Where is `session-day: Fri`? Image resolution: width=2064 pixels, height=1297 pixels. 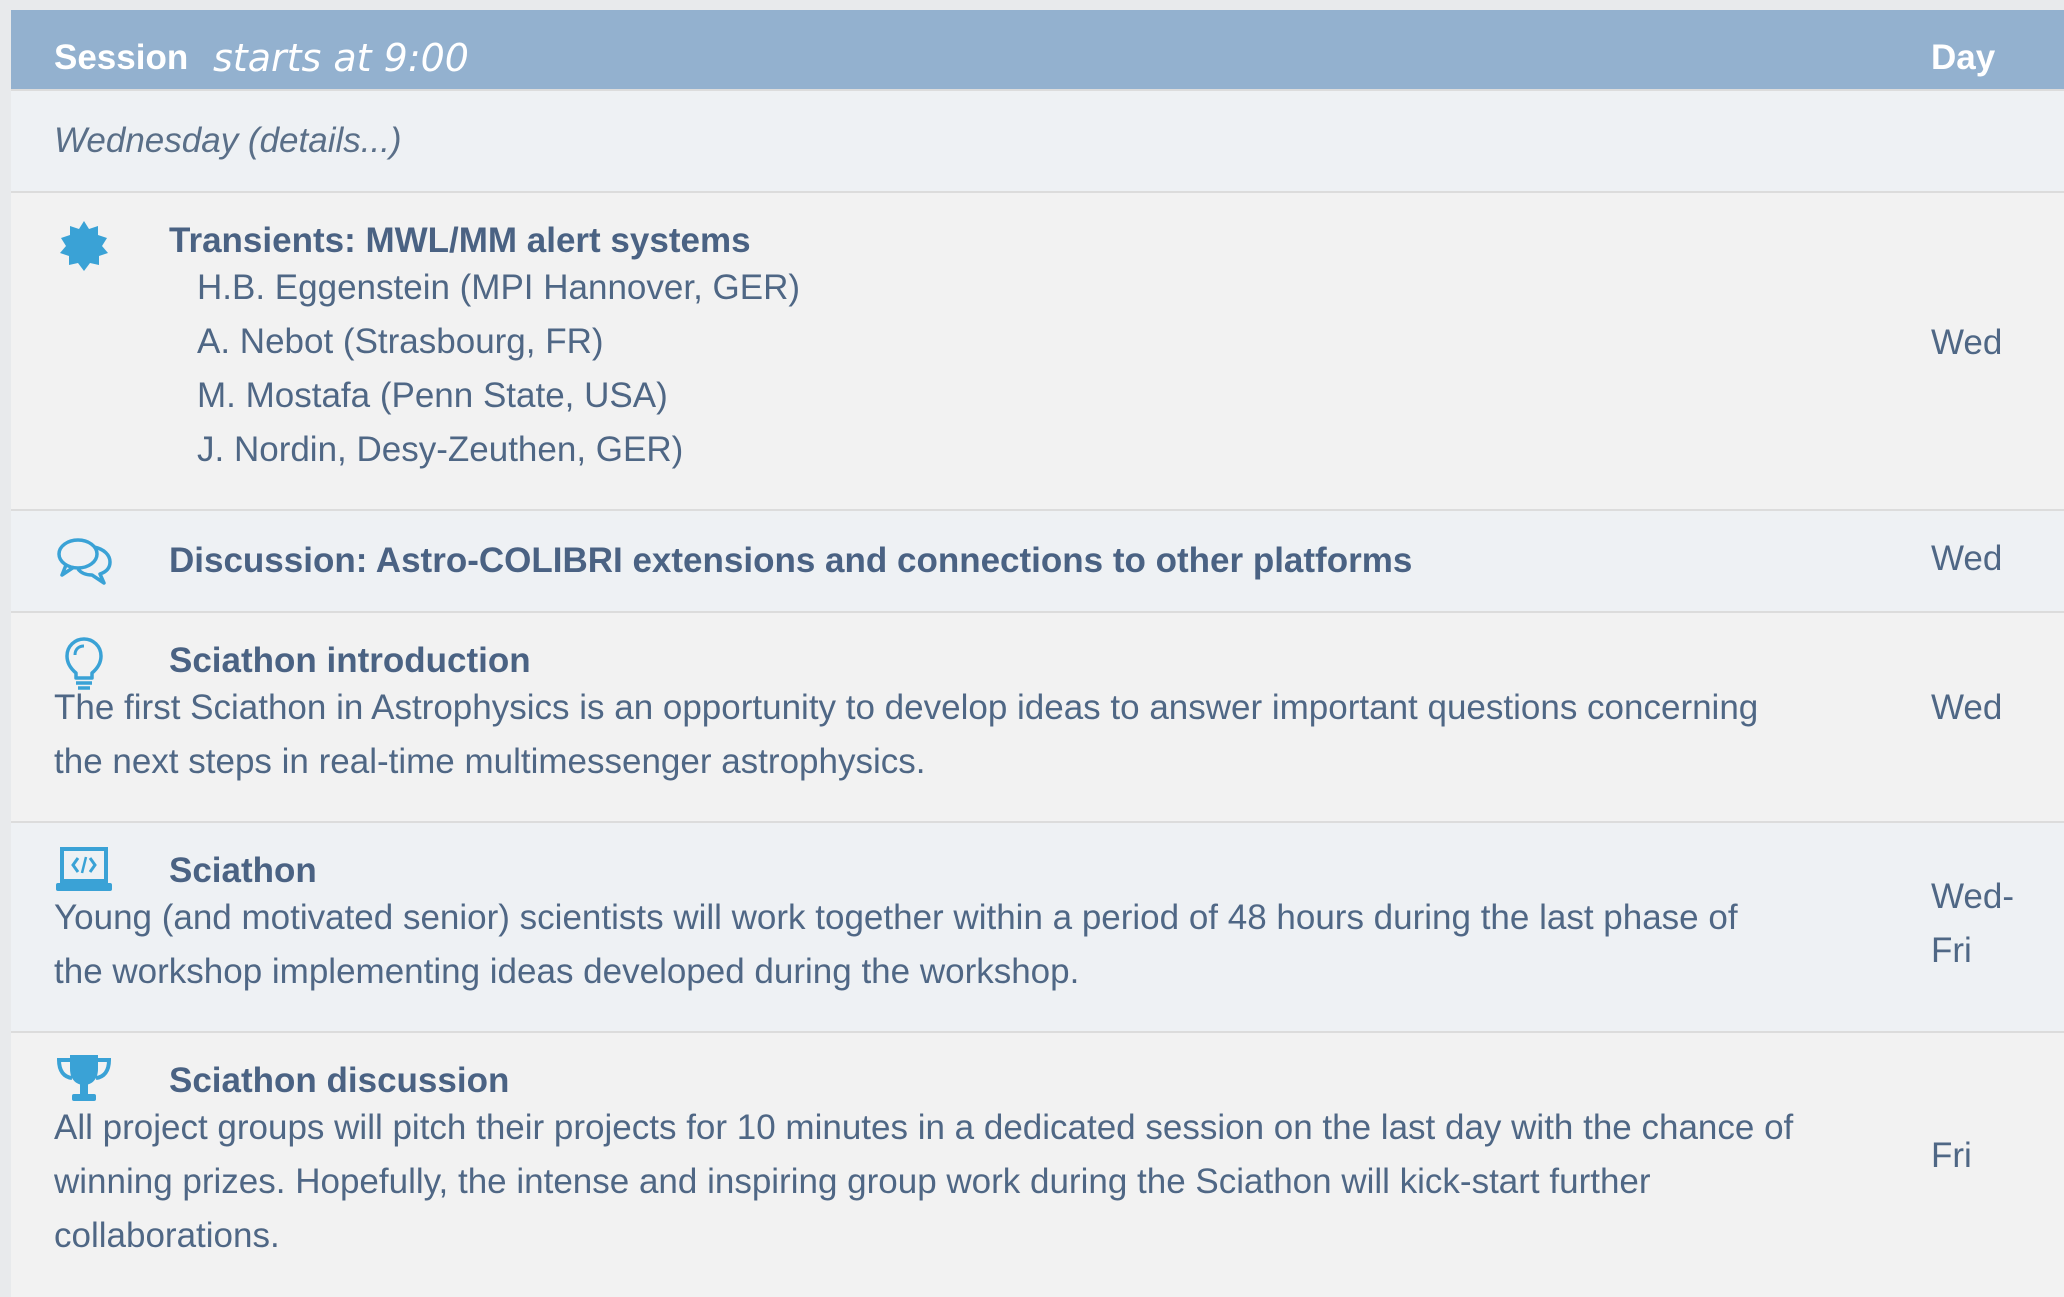 session-day: Fri is located at coordinates (1951, 1155).